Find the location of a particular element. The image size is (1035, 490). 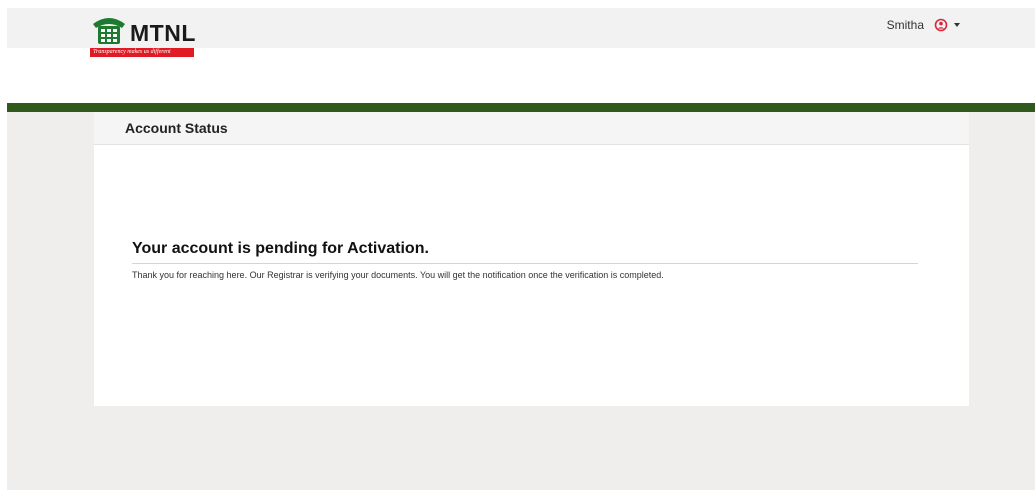

username-label: Smitha is located at coordinates (905, 25).